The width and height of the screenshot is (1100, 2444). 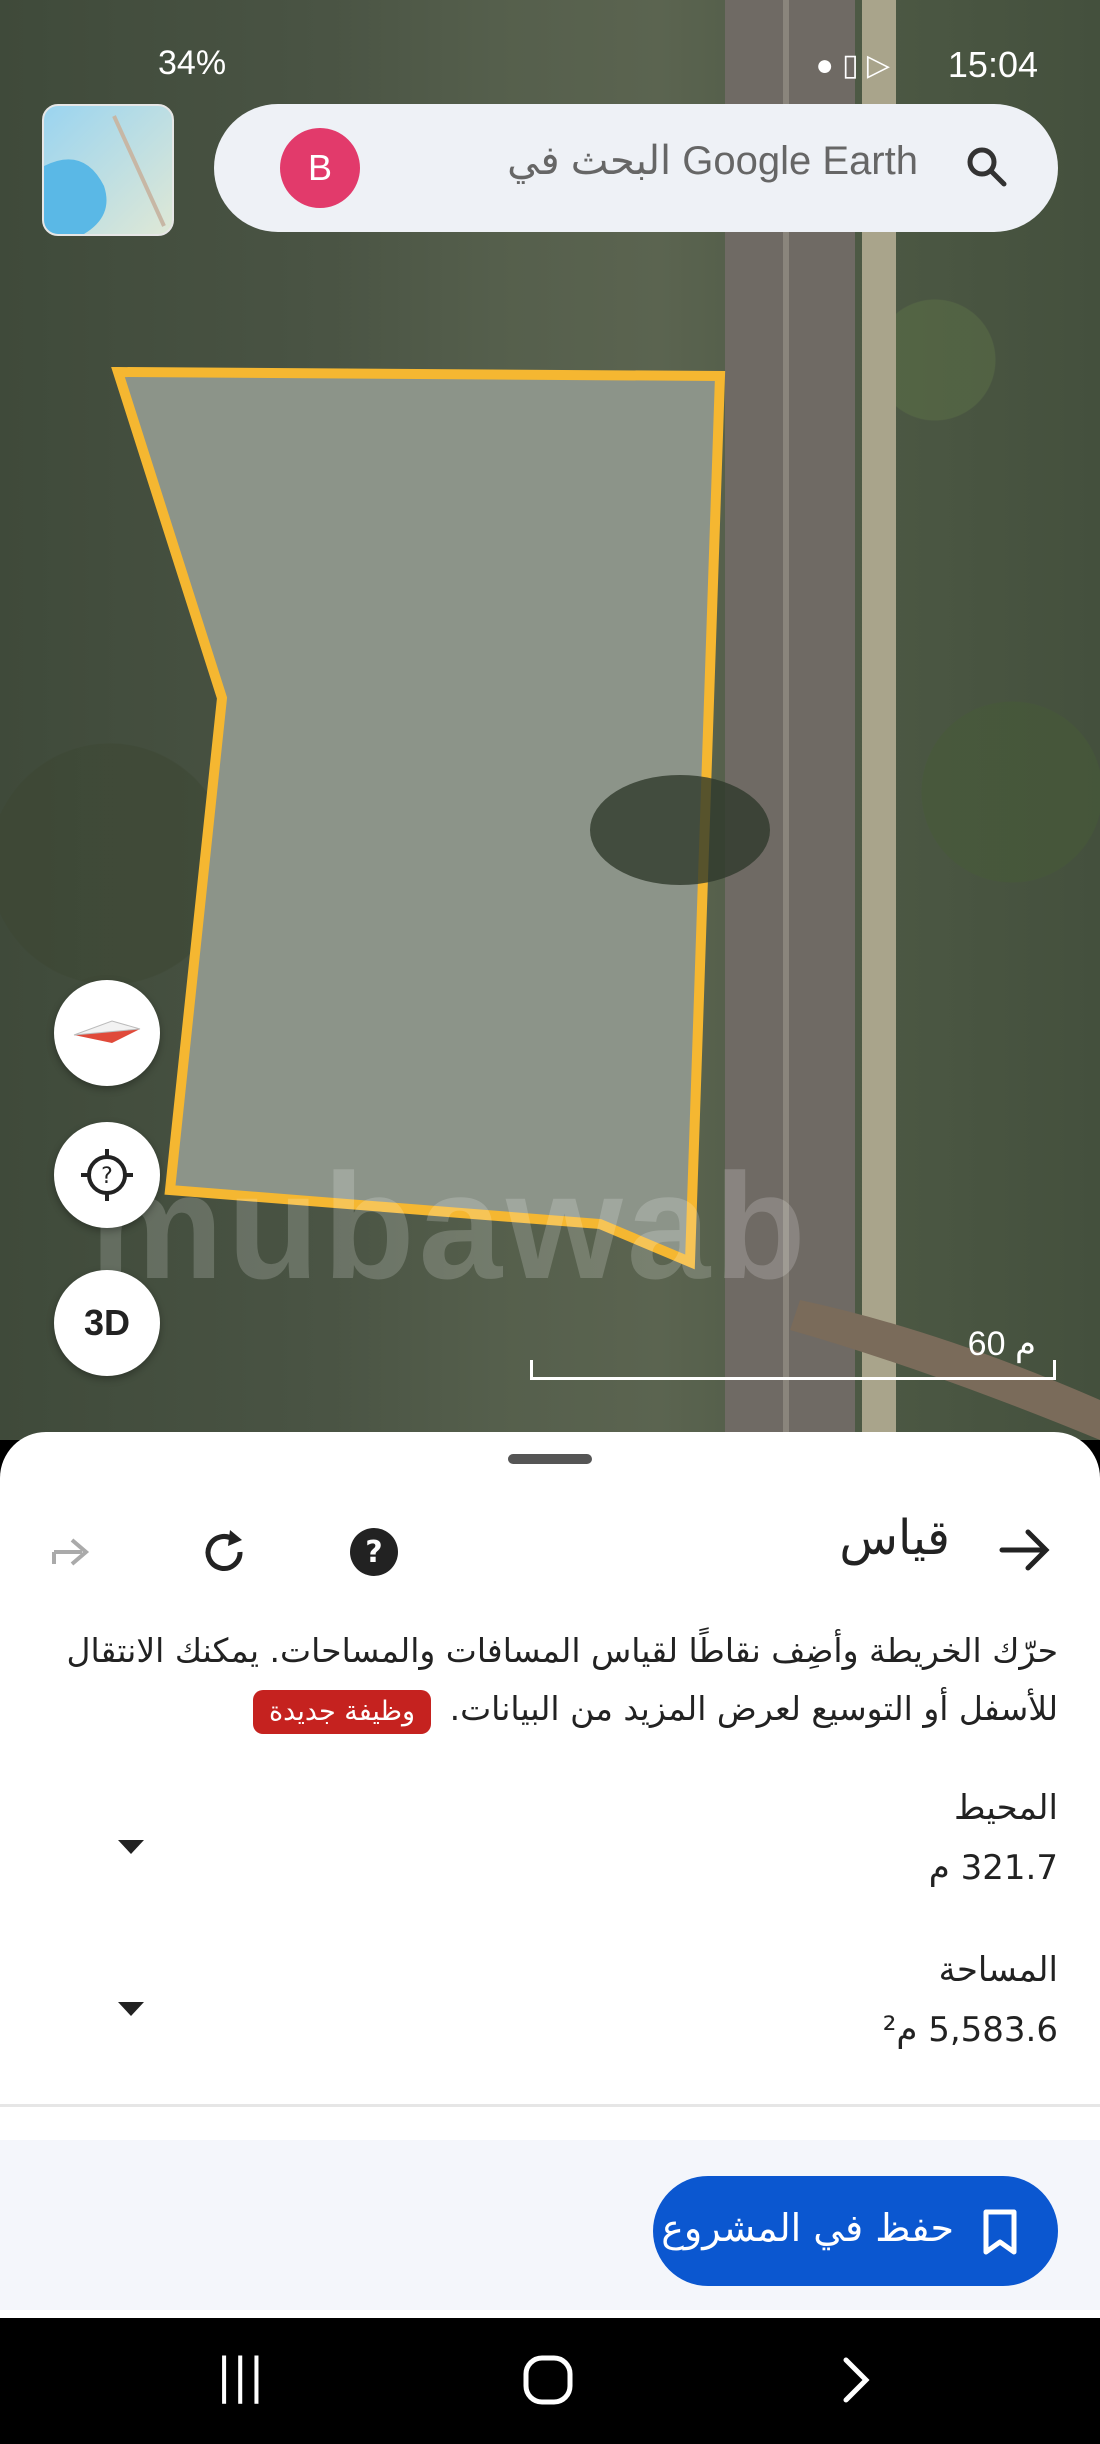 I want to click on perimeter-dropdown-icon, so click(x=131, y=1847).